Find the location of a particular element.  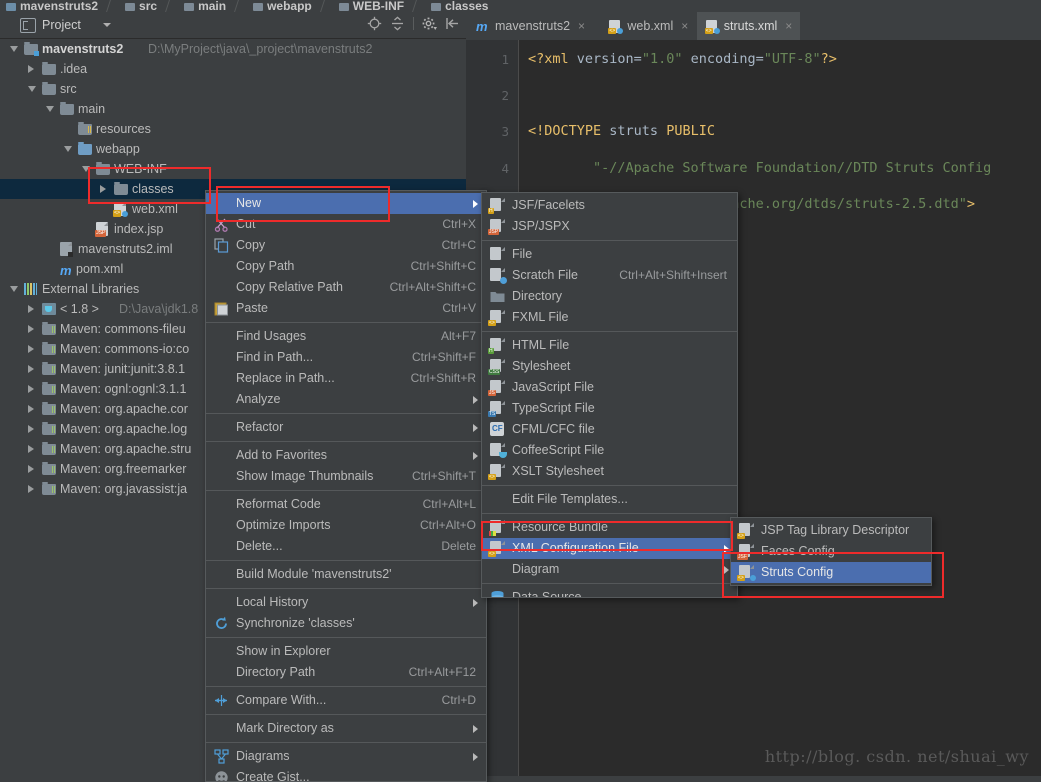

menu-item: Delete... Delete is located at coordinates (346, 546).